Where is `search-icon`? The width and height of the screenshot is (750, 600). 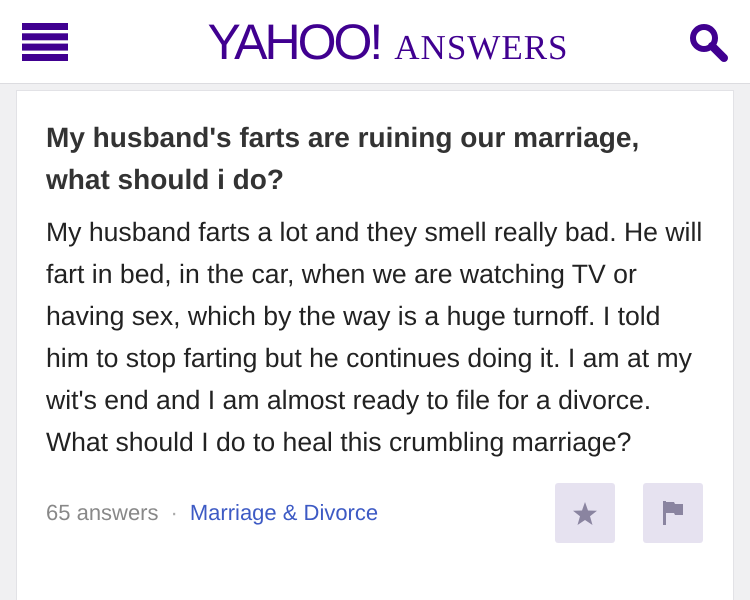 search-icon is located at coordinates (708, 42).